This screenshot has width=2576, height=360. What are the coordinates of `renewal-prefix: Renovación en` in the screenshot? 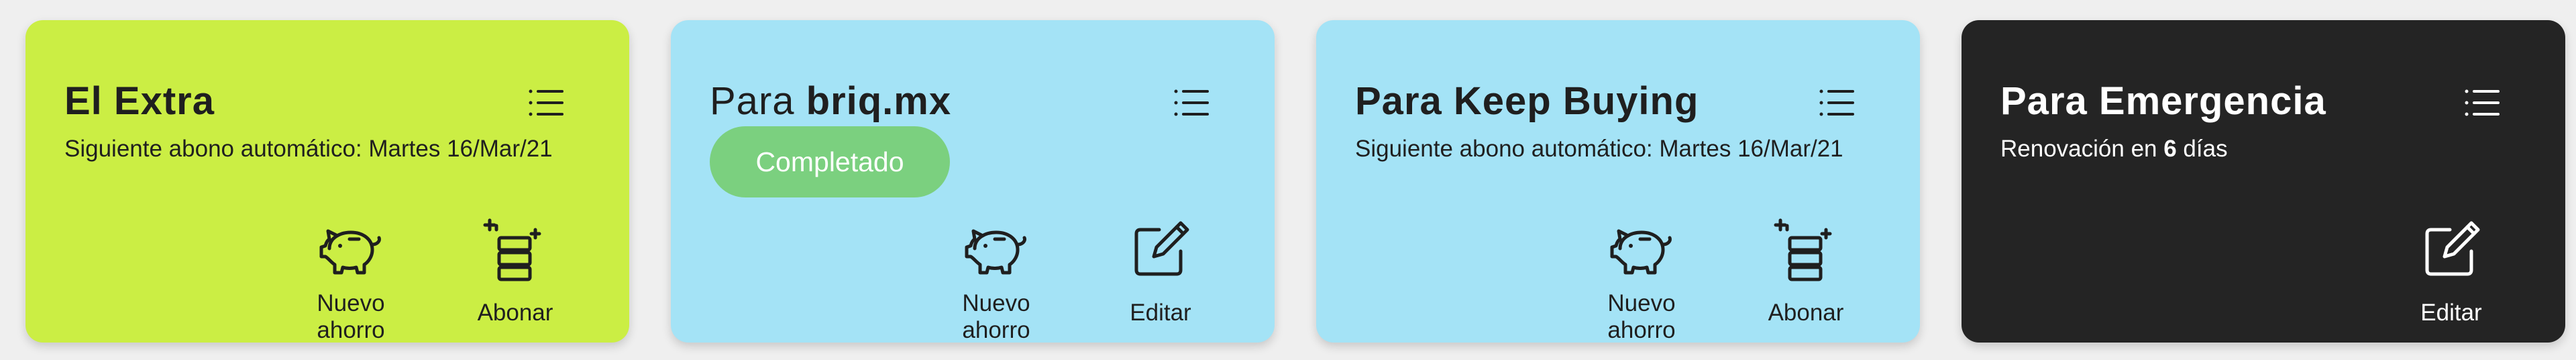 It's located at (2082, 149).